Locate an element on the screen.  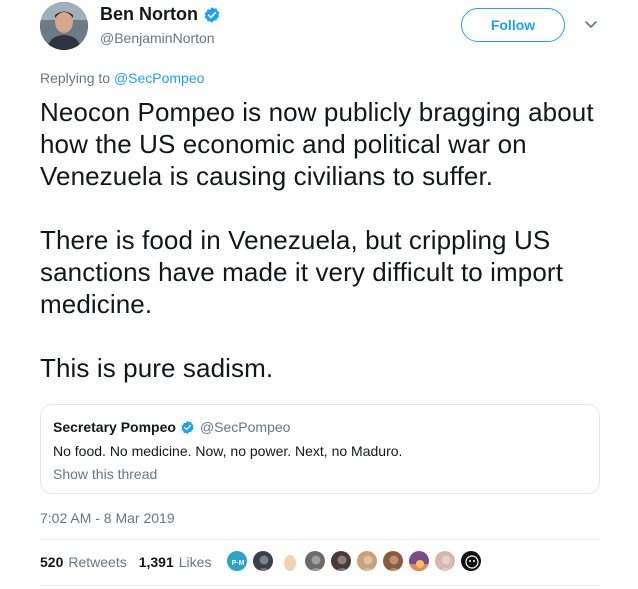
sketch-avatar is located at coordinates (471, 561).